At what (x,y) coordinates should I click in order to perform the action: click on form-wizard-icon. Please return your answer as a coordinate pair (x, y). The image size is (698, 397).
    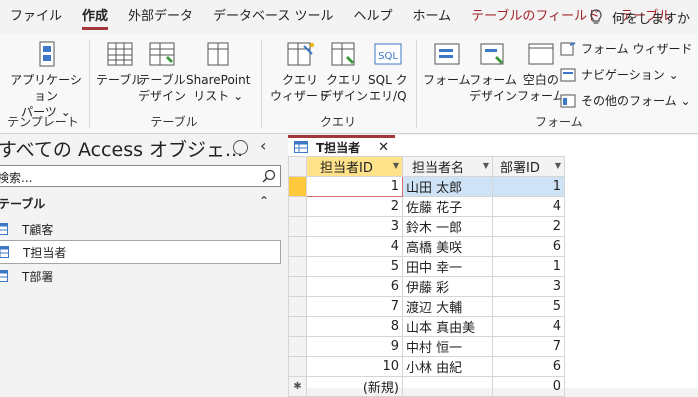
    Looking at the image, I should click on (568, 48).